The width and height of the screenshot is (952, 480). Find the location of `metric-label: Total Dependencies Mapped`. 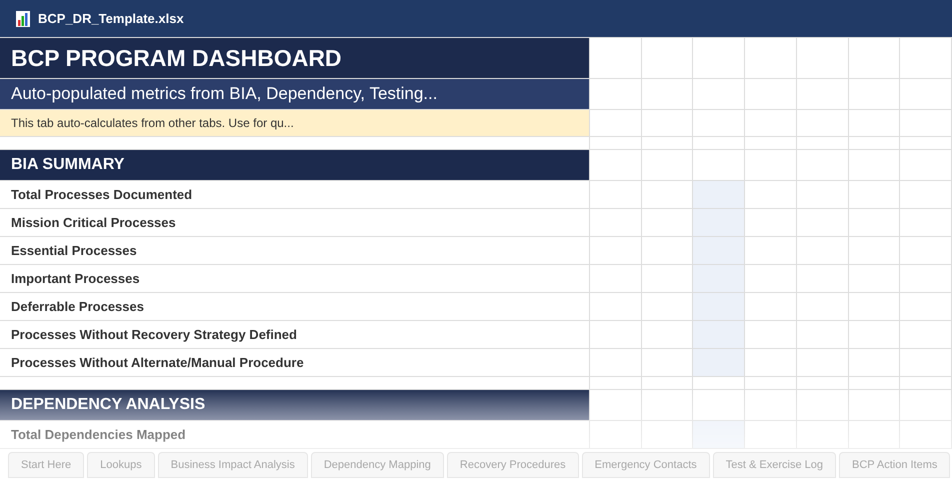

metric-label: Total Dependencies Mapped is located at coordinates (295, 435).